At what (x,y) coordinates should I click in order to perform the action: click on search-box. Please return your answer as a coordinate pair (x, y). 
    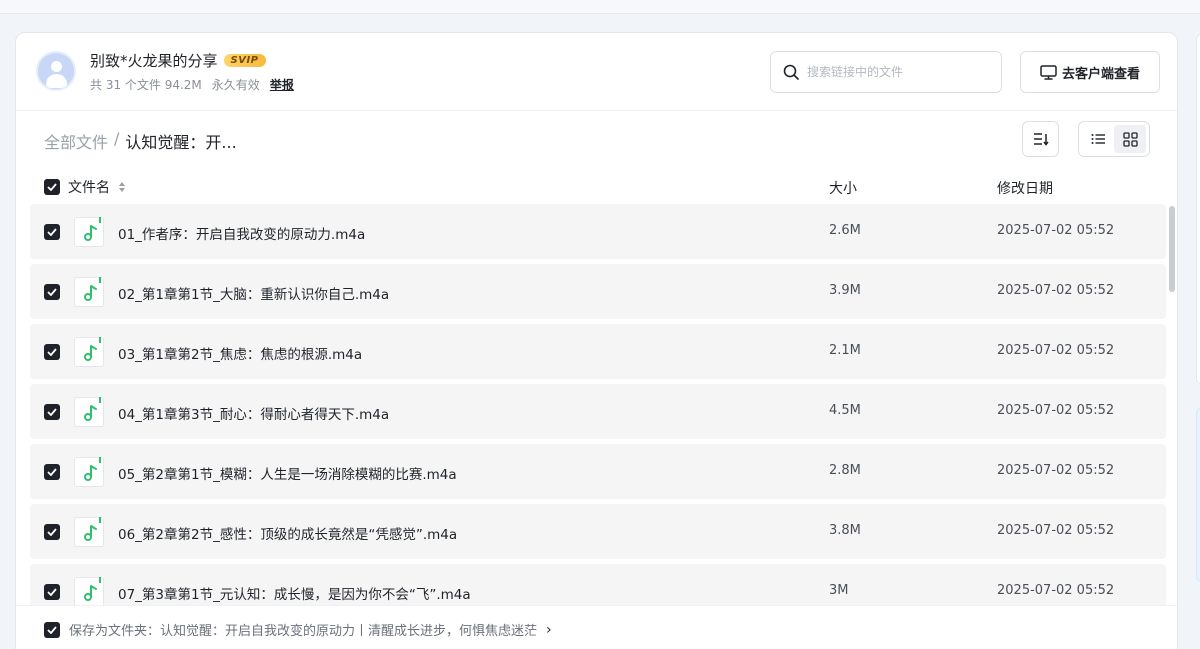
    Looking at the image, I should click on (886, 72).